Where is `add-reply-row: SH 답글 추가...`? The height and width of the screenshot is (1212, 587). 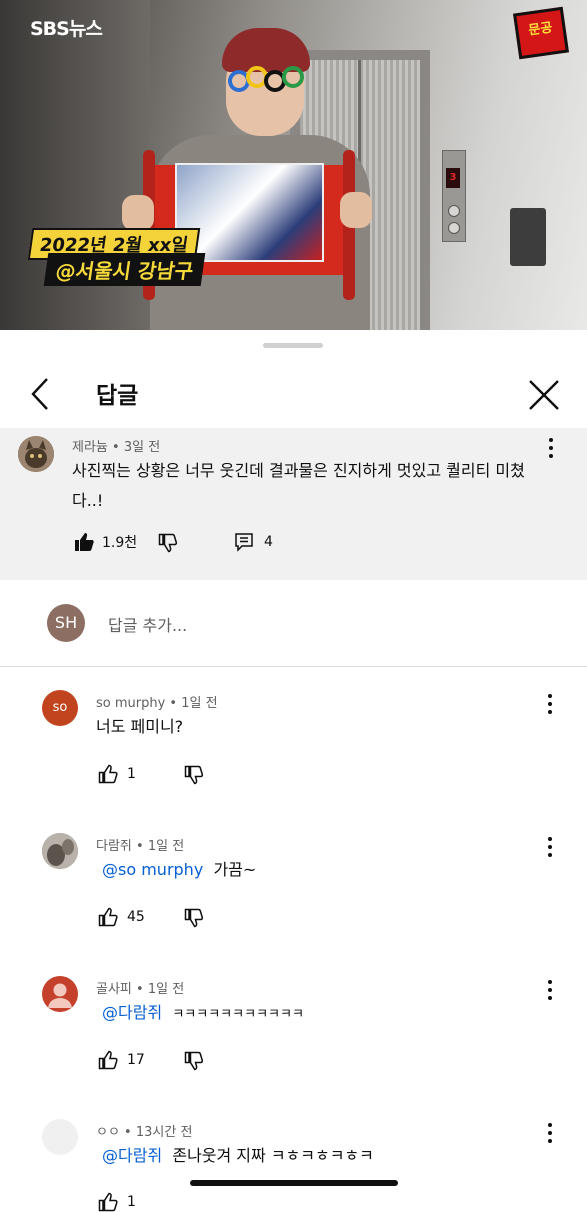
add-reply-row: SH 답글 추가... is located at coordinates (293, 624).